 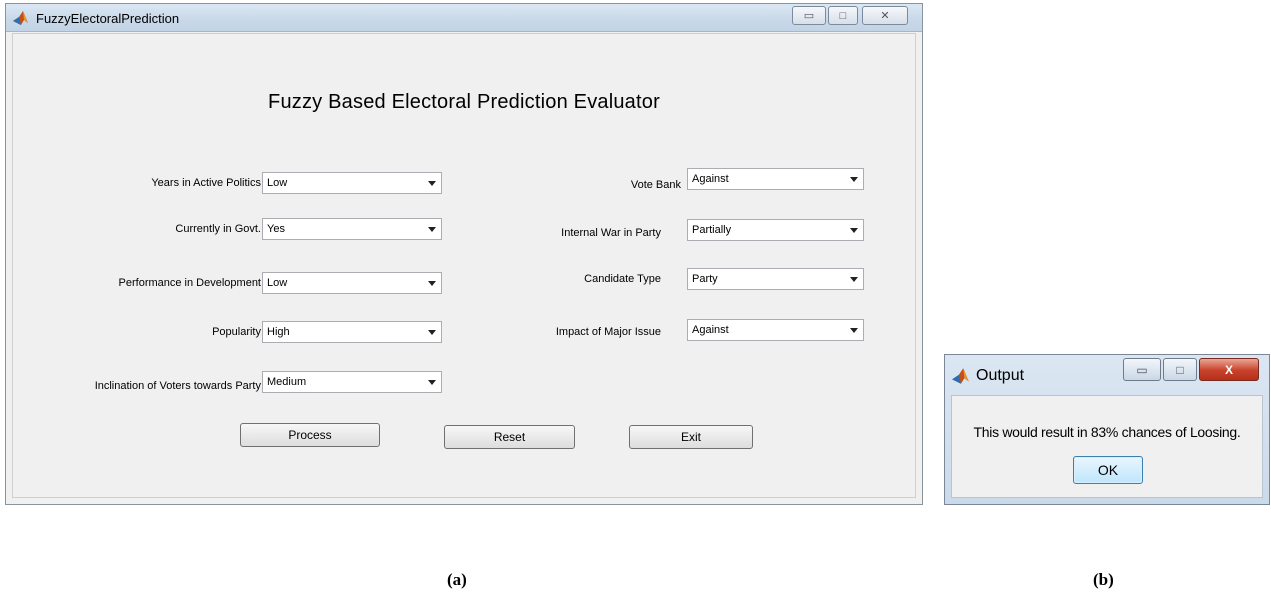 What do you see at coordinates (775, 330) in the screenshot?
I see `dropdown-impact-major-issue: Against` at bounding box center [775, 330].